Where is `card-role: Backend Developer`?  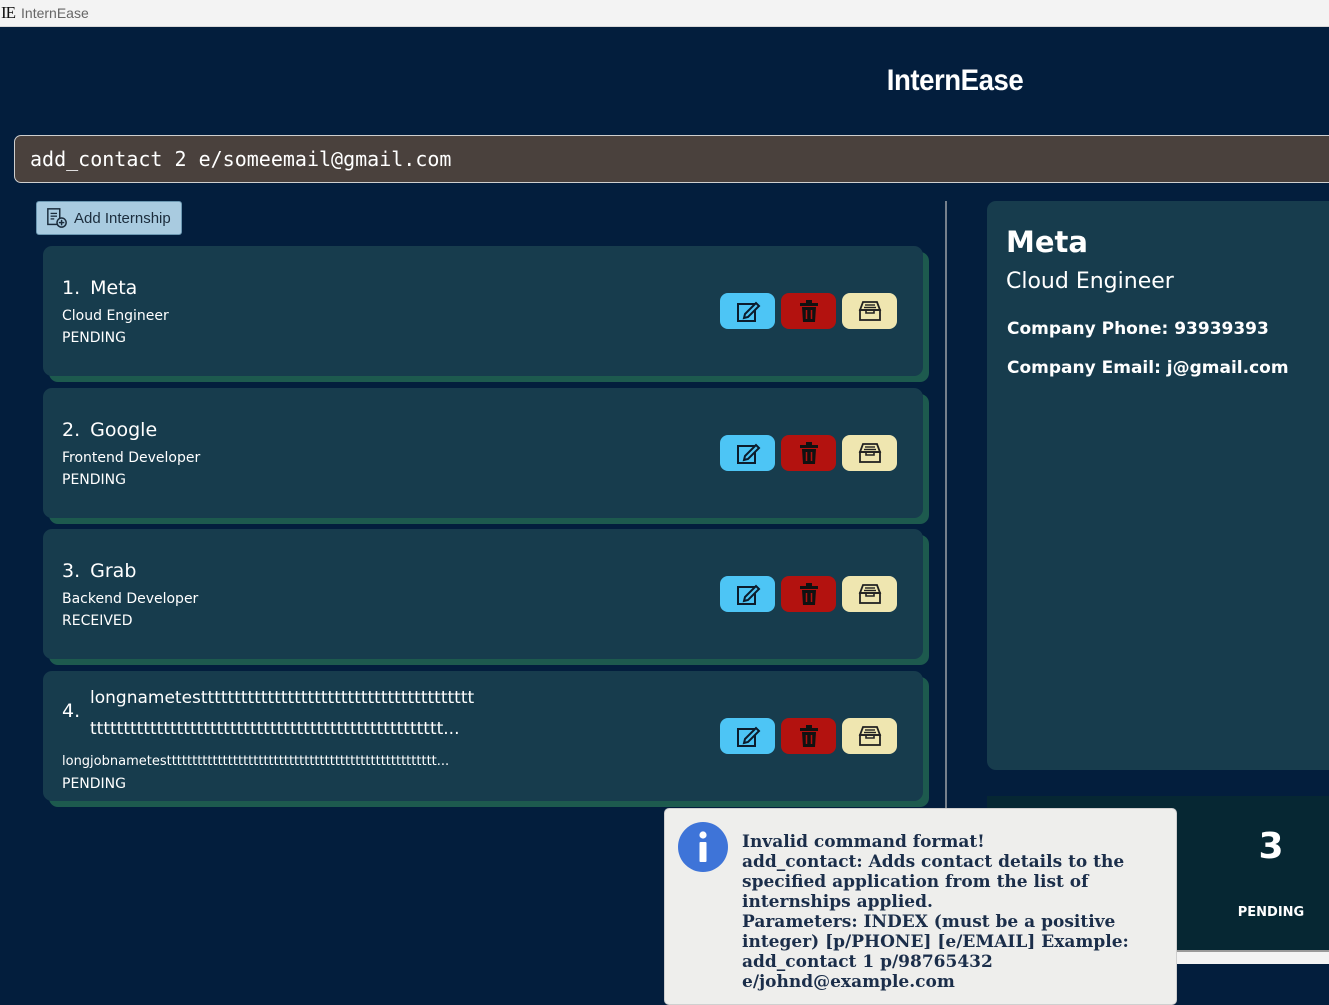
card-role: Backend Developer is located at coordinates (130, 599).